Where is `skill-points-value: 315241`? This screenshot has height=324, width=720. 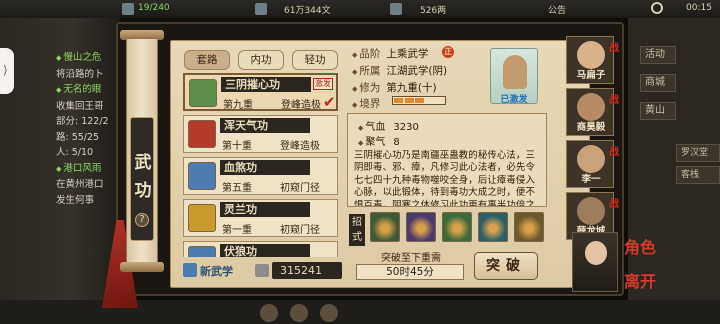 skill-points-value: 315241 is located at coordinates (307, 270).